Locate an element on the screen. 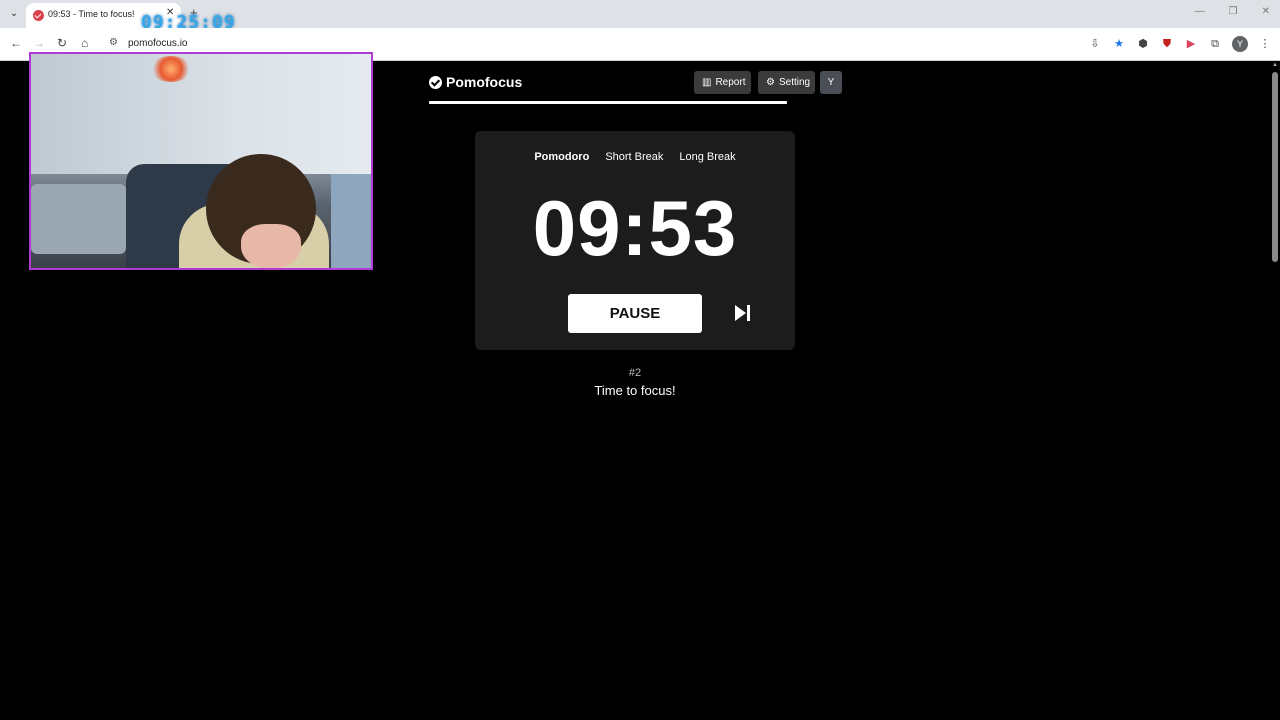 The width and height of the screenshot is (1280, 720). minimize-icon: — is located at coordinates (1200, 11).